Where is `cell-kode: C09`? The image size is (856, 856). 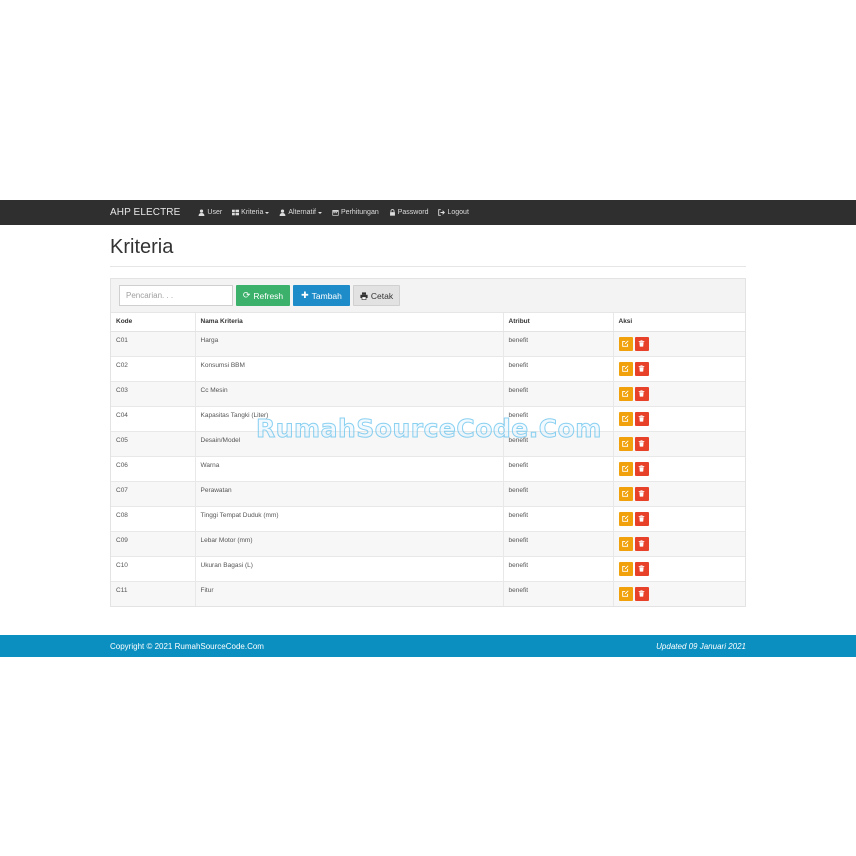
cell-kode: C09 is located at coordinates (153, 543).